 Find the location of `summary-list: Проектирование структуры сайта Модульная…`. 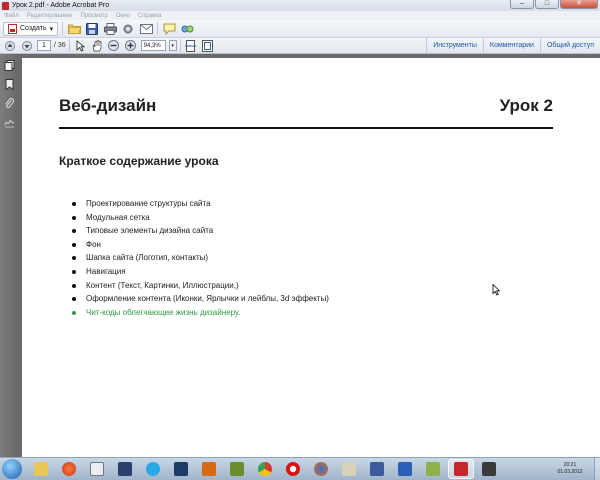

summary-list: Проектирование структуры сайта Модульная… is located at coordinates (200, 258).